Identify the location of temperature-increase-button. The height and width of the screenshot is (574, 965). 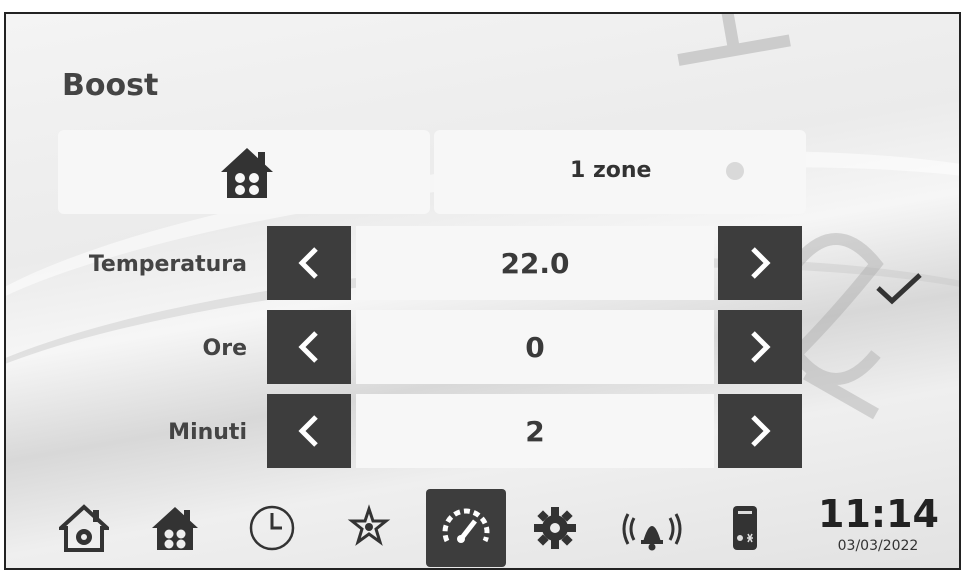
(760, 263).